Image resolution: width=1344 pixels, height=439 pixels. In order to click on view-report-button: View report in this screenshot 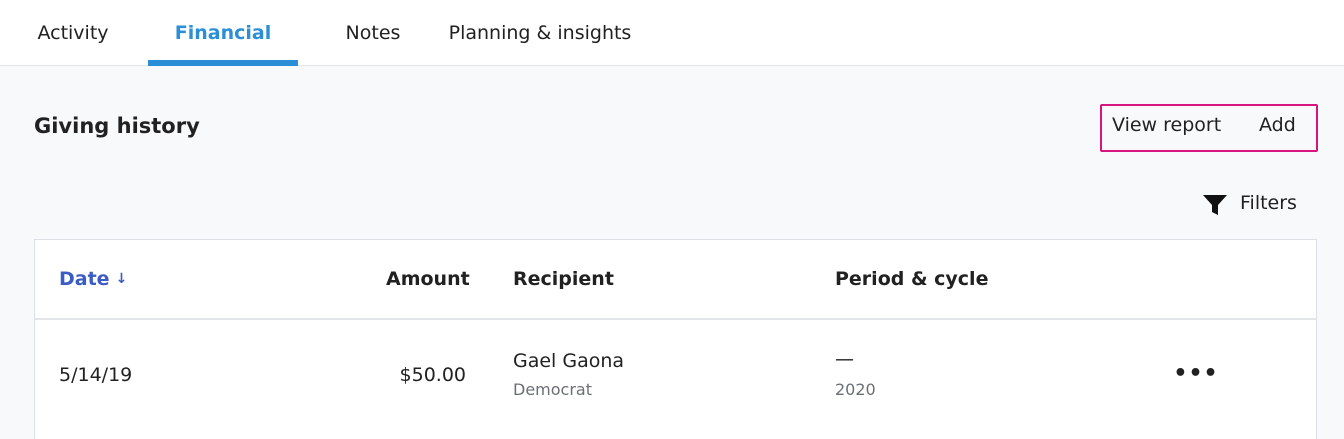, I will do `click(1166, 125)`.